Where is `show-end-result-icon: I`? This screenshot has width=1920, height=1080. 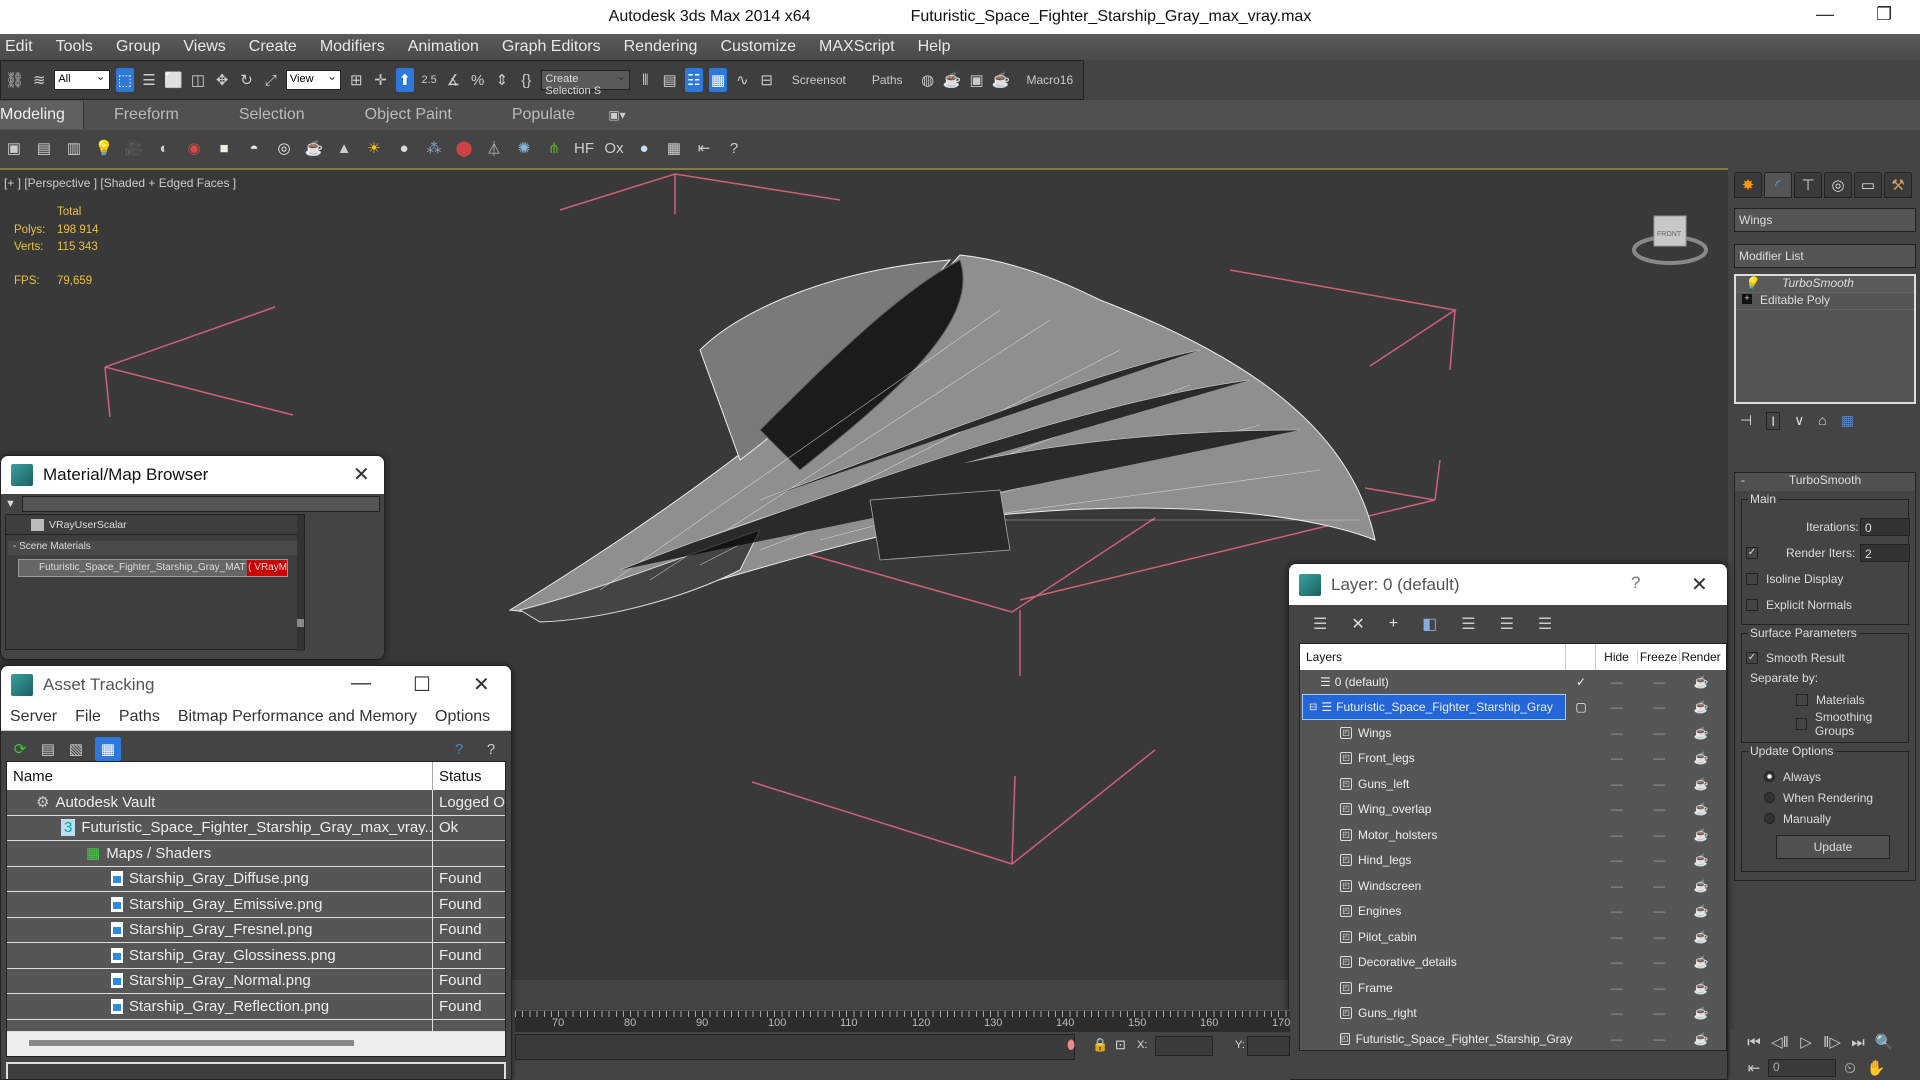 show-end-result-icon: I is located at coordinates (1773, 421).